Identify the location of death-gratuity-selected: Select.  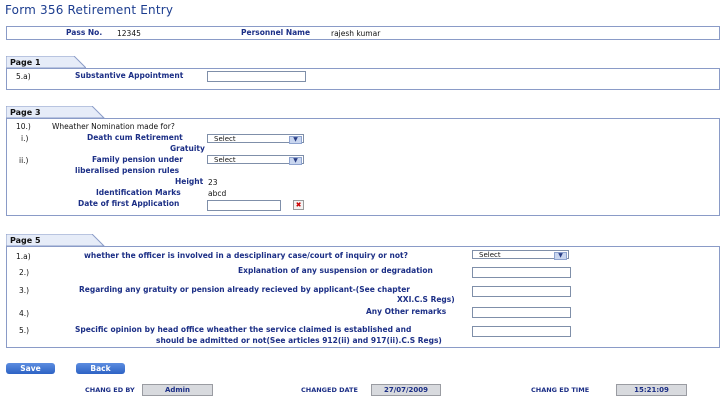
(225, 139).